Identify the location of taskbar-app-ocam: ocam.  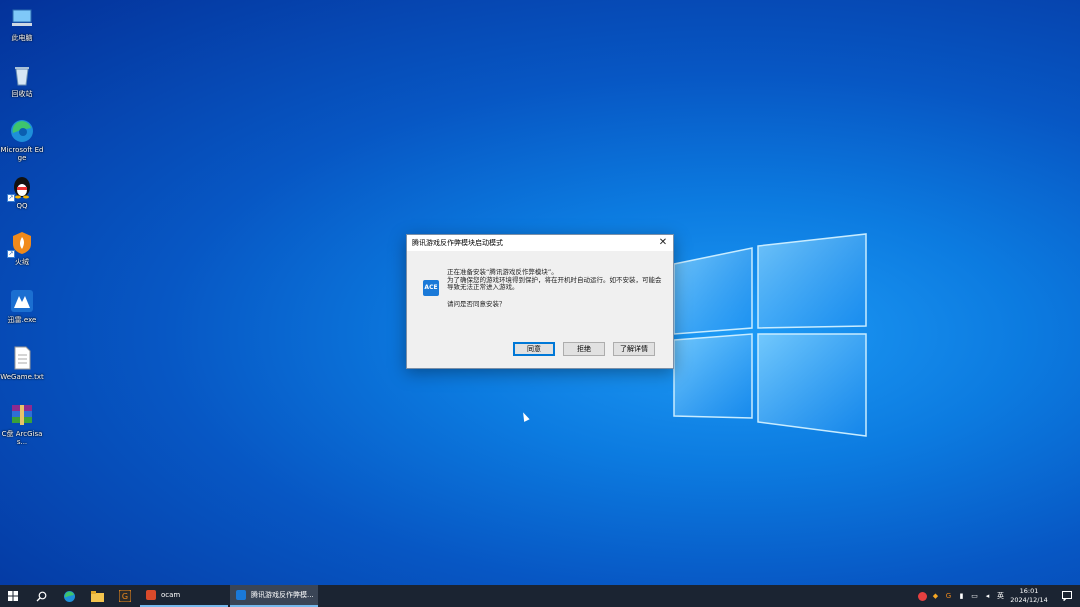
(184, 596).